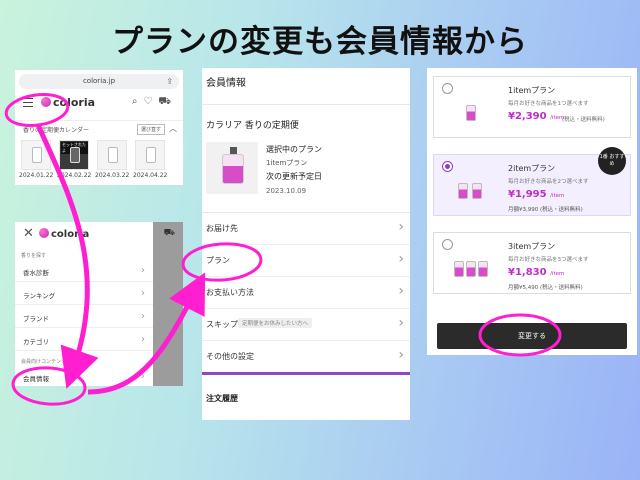 Image resolution: width=640 pixels, height=480 pixels. What do you see at coordinates (28, 102) in the screenshot?
I see `menu-icon` at bounding box center [28, 102].